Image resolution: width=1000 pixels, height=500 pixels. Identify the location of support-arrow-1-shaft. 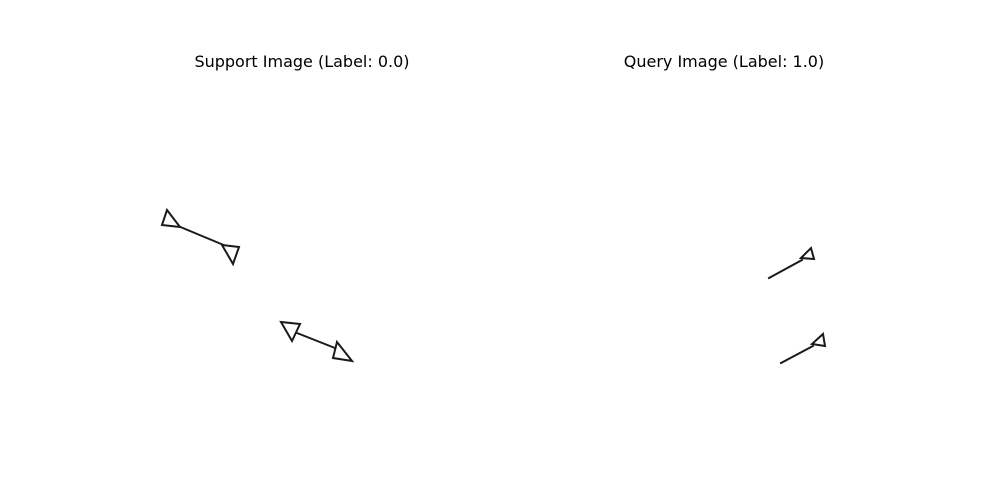
(202, 236).